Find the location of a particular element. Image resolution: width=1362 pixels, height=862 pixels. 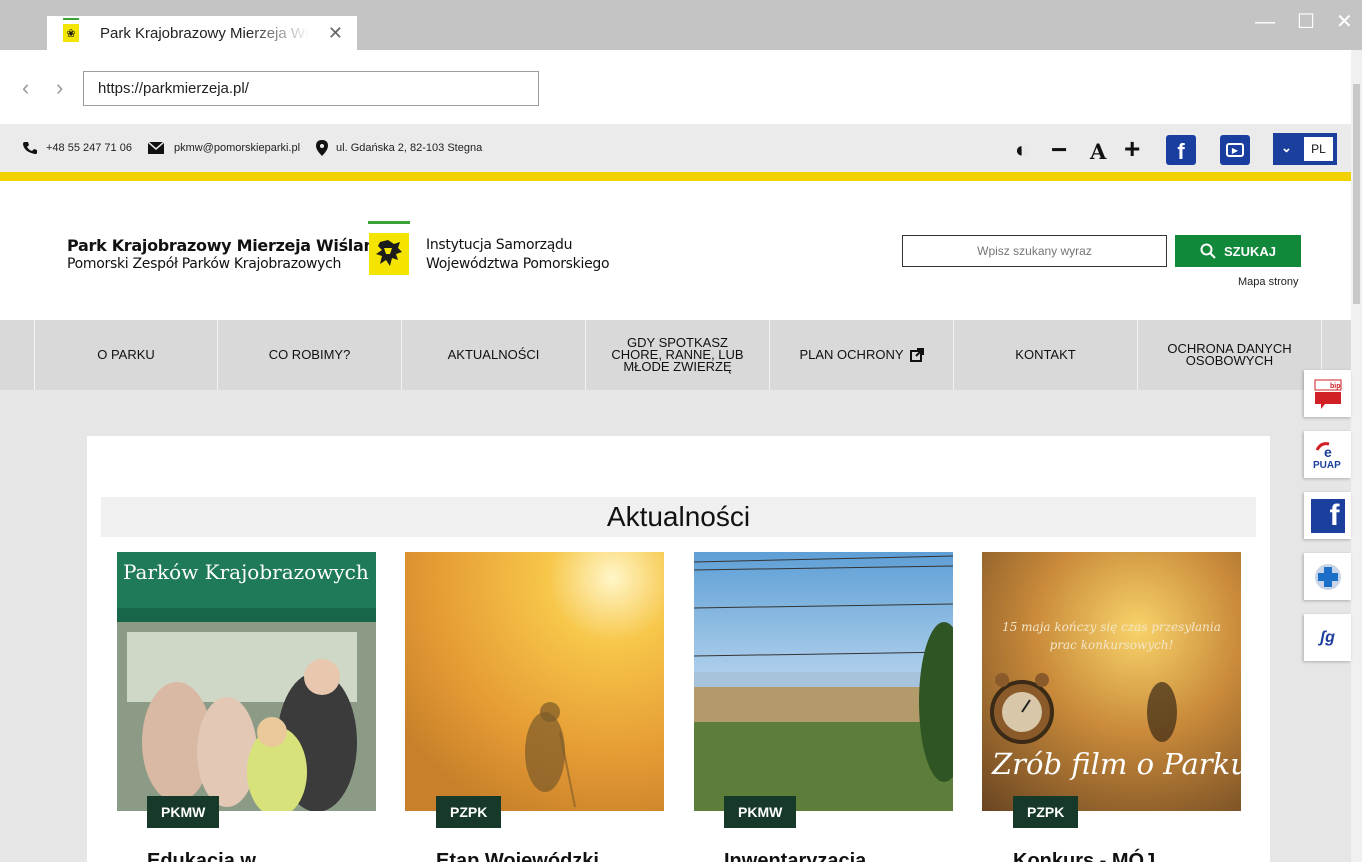

image-banner-text: Parków Krajobrazowych is located at coordinates (246, 572).